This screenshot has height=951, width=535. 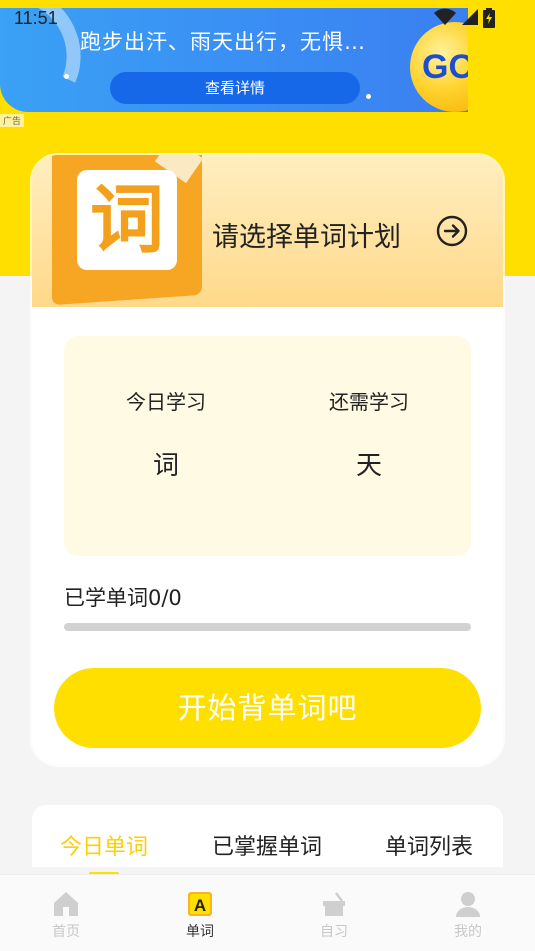 What do you see at coordinates (166, 434) in the screenshot?
I see `today-study-stat: 今日学习 词` at bounding box center [166, 434].